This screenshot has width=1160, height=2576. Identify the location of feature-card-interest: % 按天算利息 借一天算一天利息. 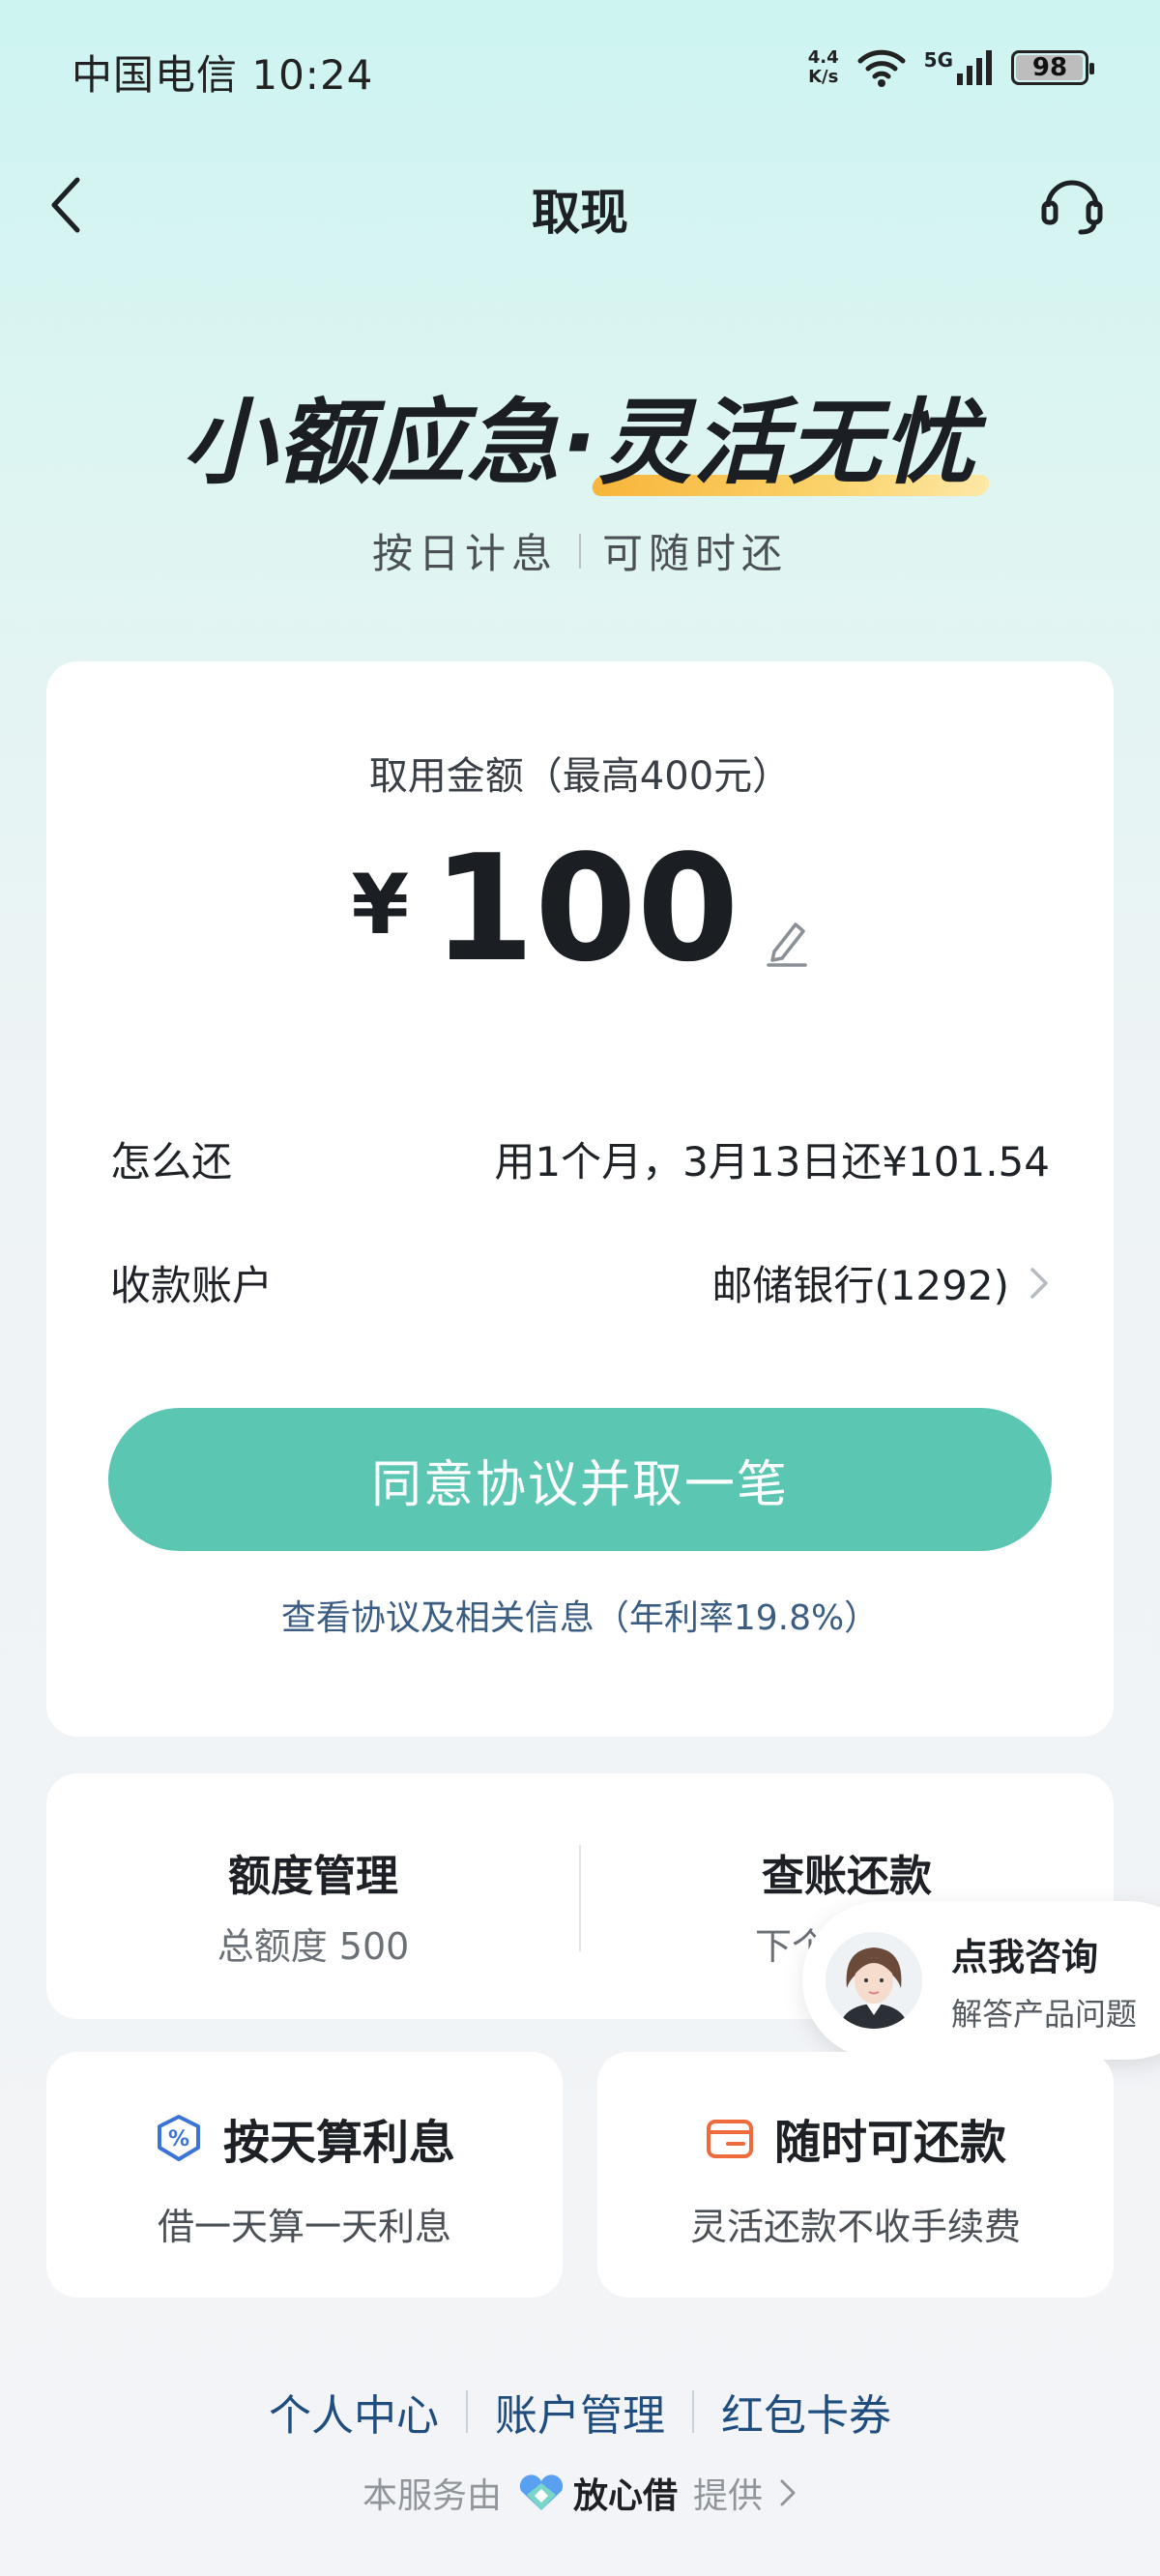
(304, 2175).